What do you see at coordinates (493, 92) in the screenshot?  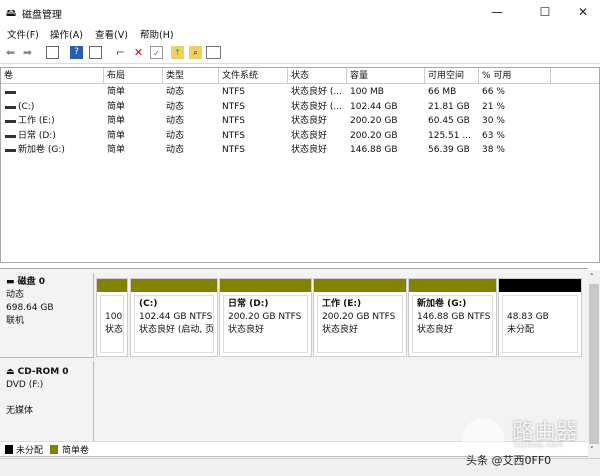 I see `cell-percent-free: 66 %` at bounding box center [493, 92].